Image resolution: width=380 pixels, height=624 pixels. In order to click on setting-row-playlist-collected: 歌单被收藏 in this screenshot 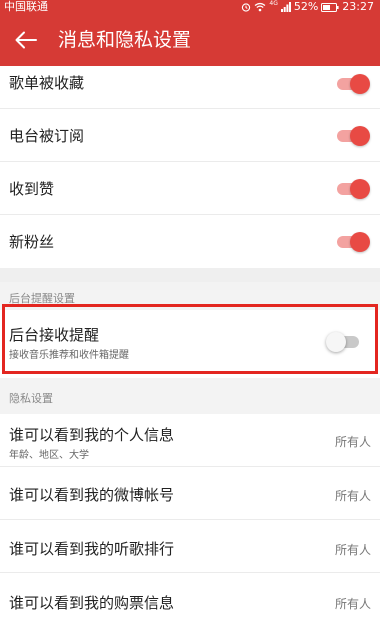, I will do `click(190, 87)`.